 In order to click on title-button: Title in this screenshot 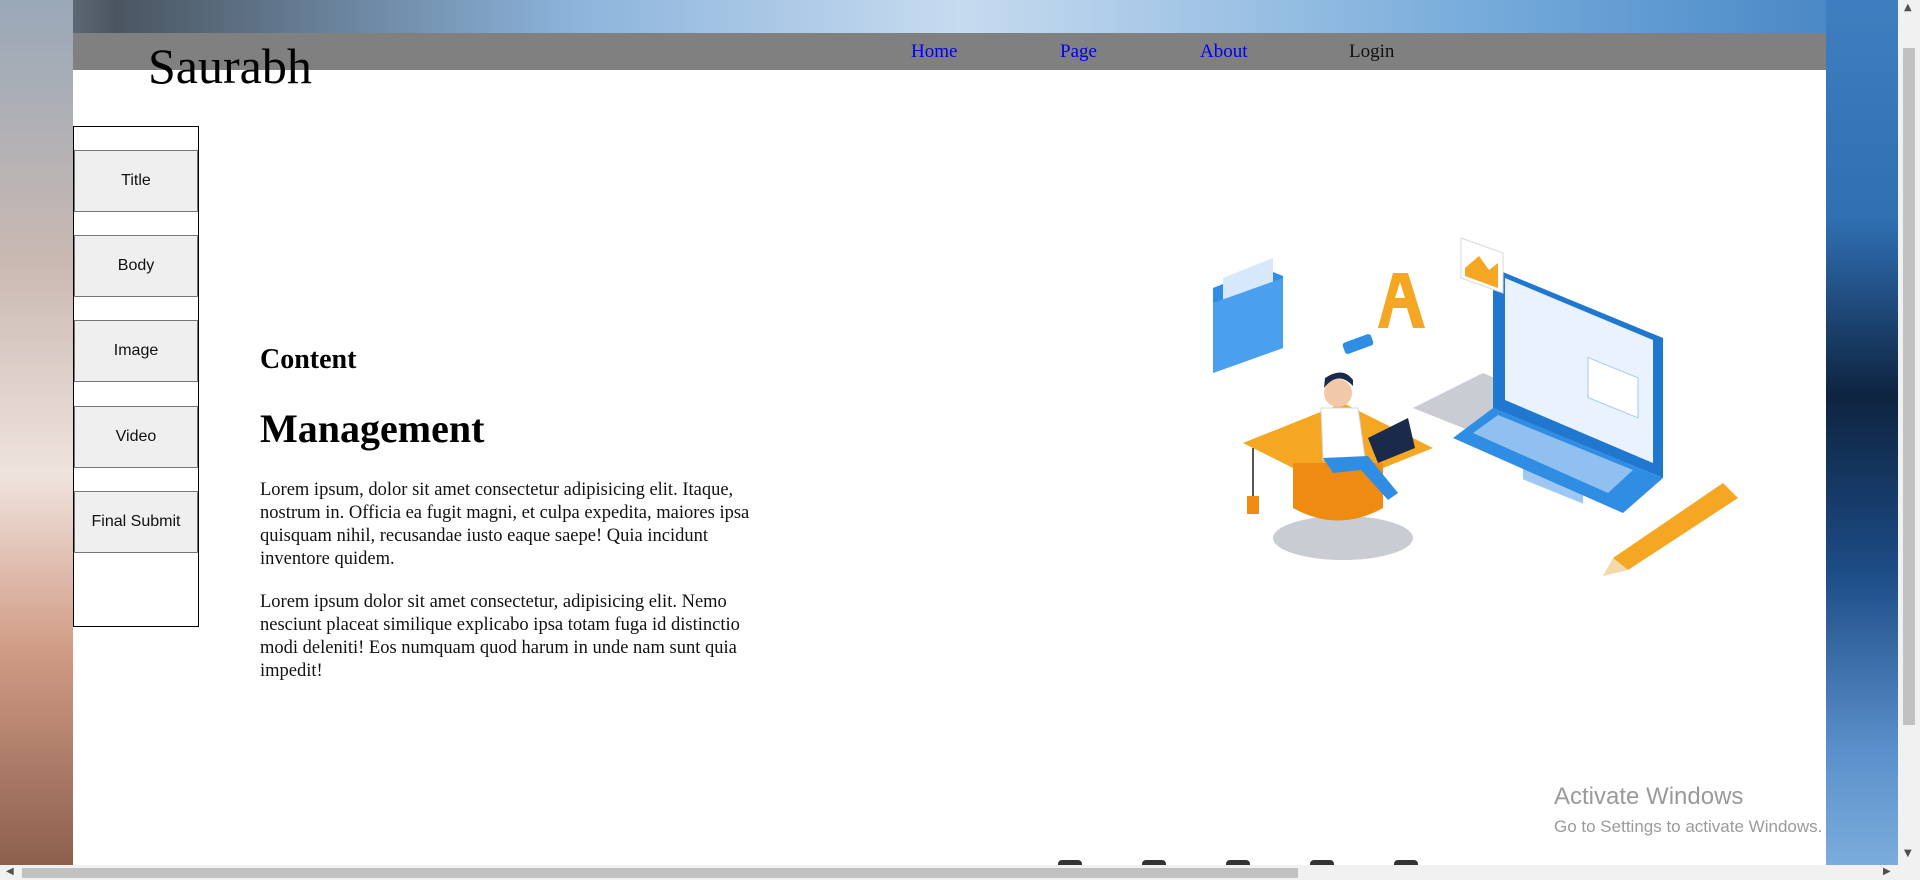, I will do `click(136, 181)`.